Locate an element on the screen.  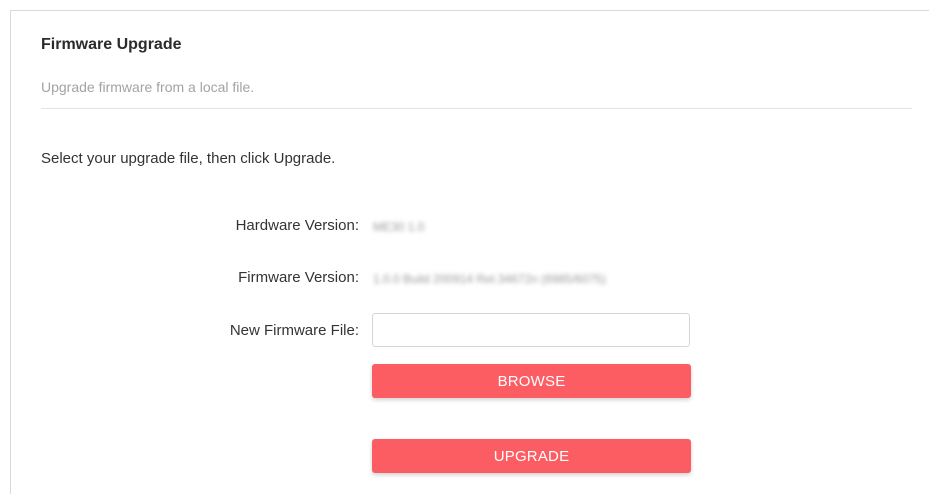
hardware-version-value: ME30 1.0 is located at coordinates (399, 227).